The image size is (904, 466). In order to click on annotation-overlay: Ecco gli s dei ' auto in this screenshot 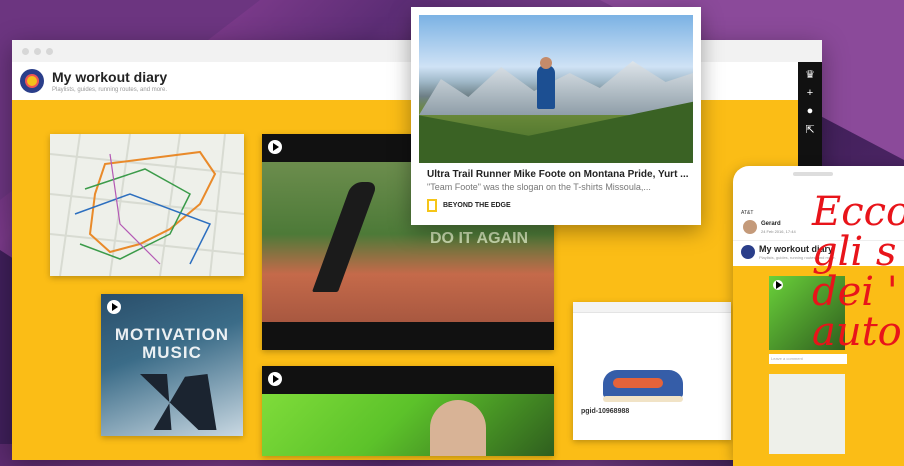, I will do `click(858, 272)`.